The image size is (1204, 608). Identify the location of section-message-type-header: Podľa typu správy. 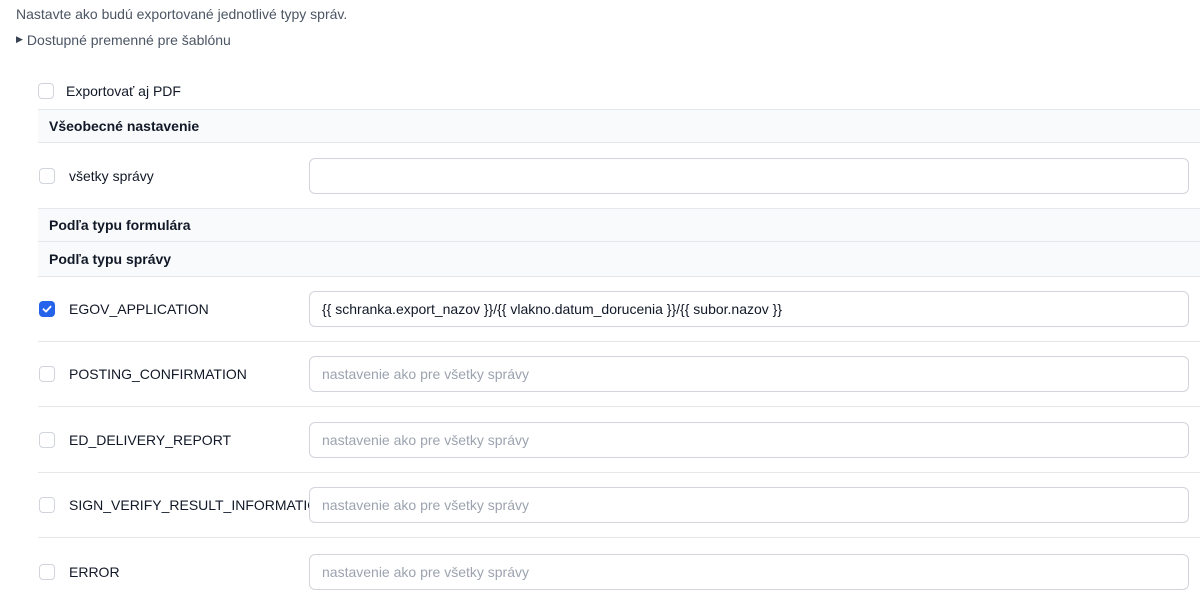
(619, 259).